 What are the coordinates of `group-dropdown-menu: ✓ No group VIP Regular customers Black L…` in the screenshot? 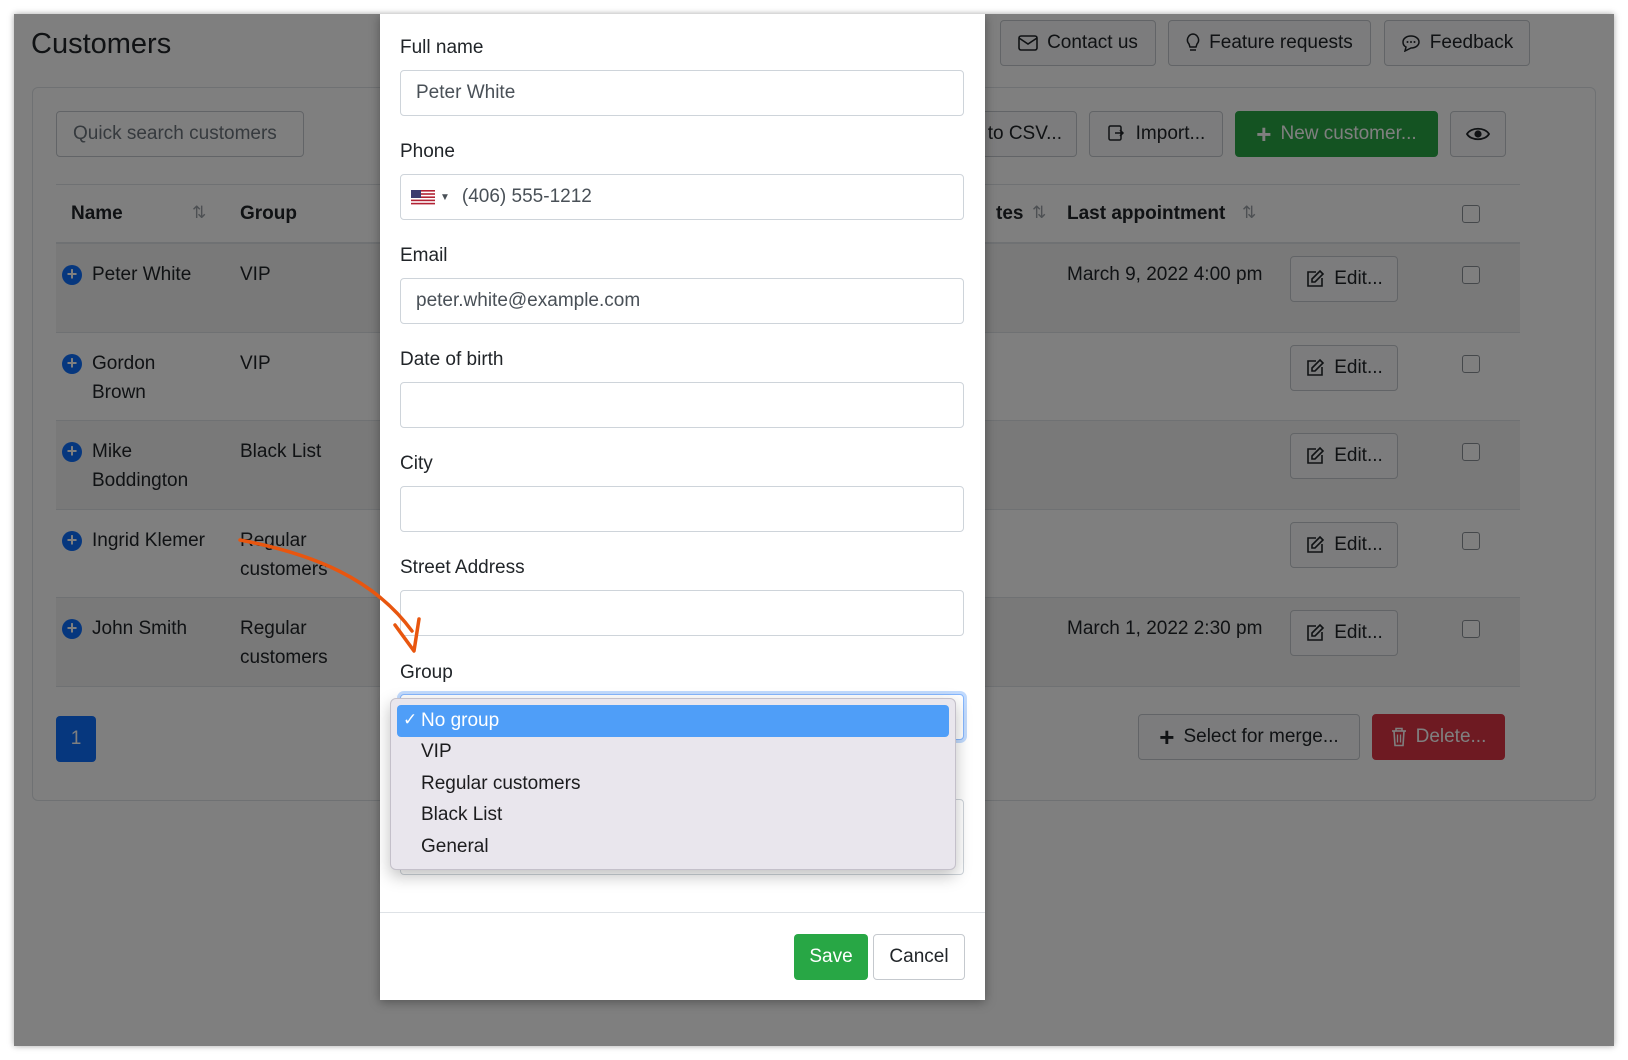 It's located at (673, 784).